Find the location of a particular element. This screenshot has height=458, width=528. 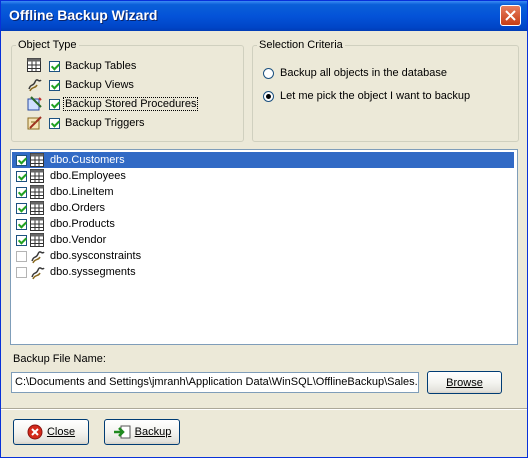

close-button-label: Close is located at coordinates (61, 432).